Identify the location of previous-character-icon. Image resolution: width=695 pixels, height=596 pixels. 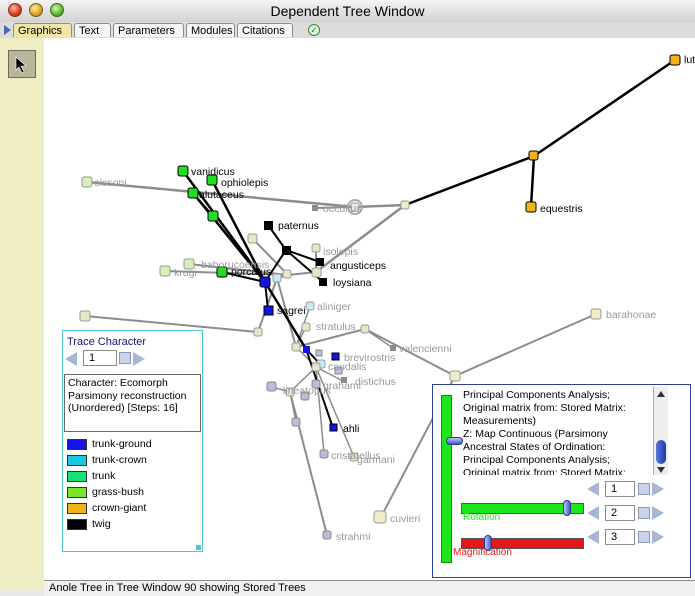
(71, 359).